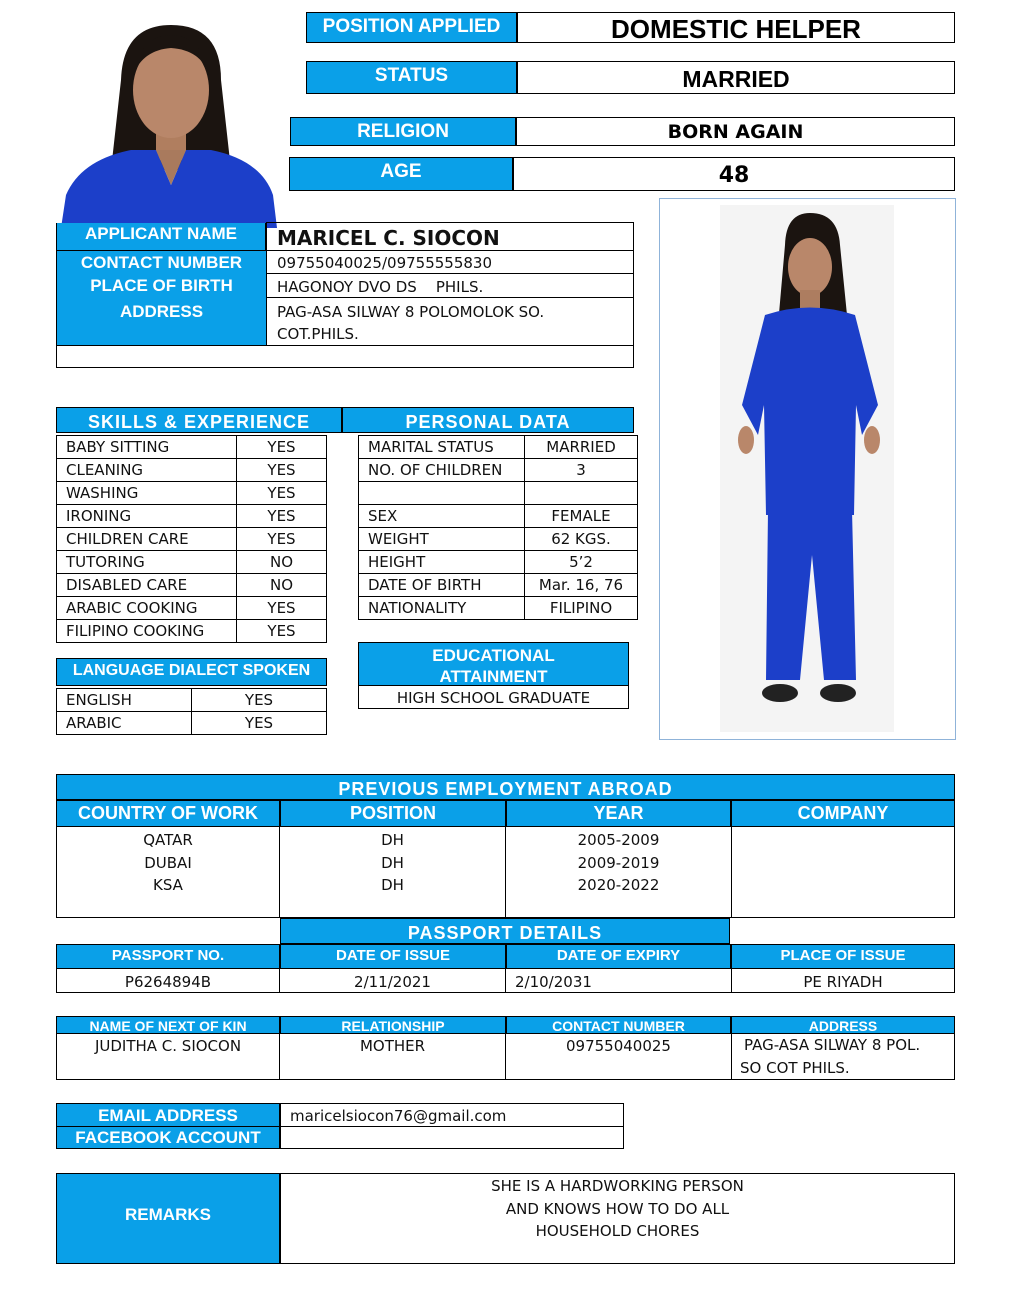  What do you see at coordinates (450, 236) in the screenshot?
I see `applicant-name-value: MARICEL C. SIOCON` at bounding box center [450, 236].